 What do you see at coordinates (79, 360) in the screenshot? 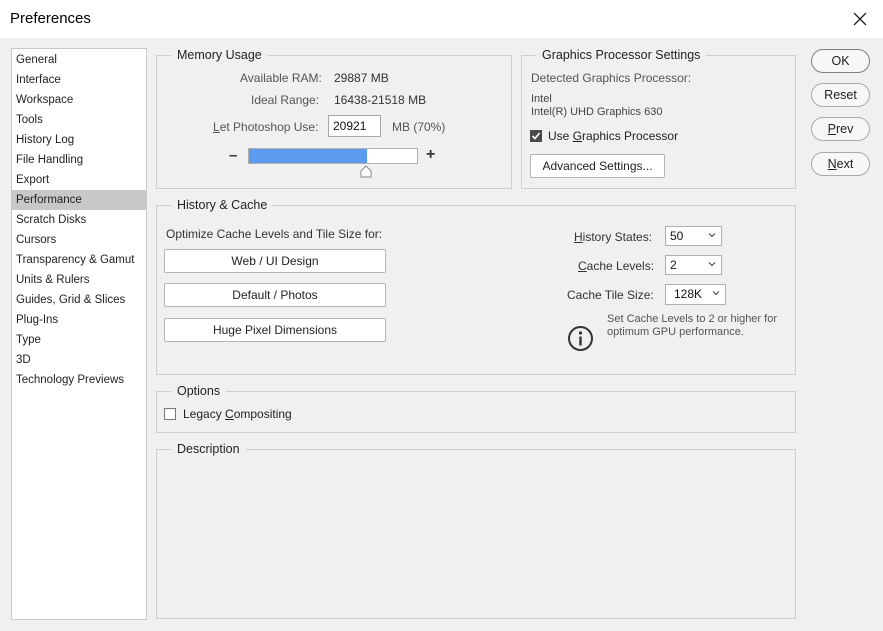
I see `sidebar-item-3d: 3D` at bounding box center [79, 360].